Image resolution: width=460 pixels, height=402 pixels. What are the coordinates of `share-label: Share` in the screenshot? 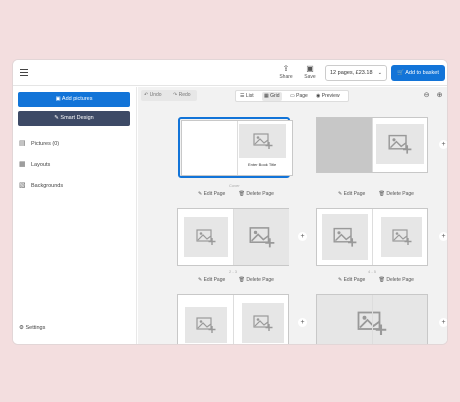 It's located at (286, 77).